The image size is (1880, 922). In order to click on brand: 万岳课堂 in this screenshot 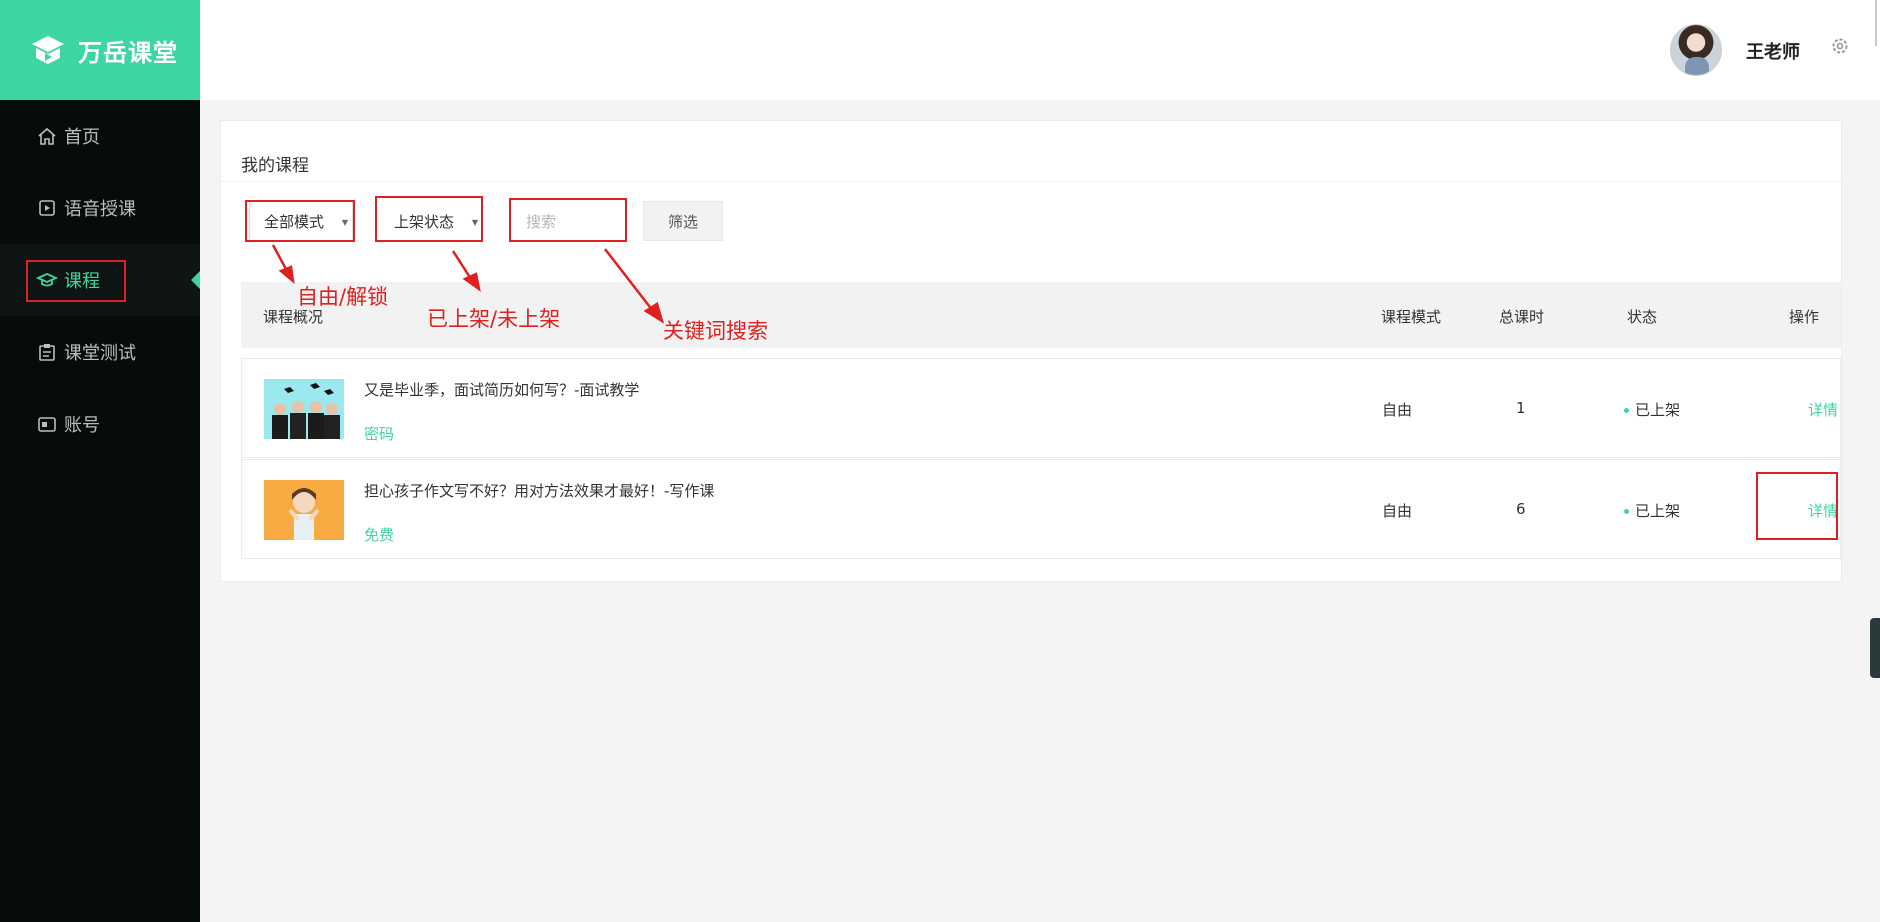, I will do `click(100, 50)`.